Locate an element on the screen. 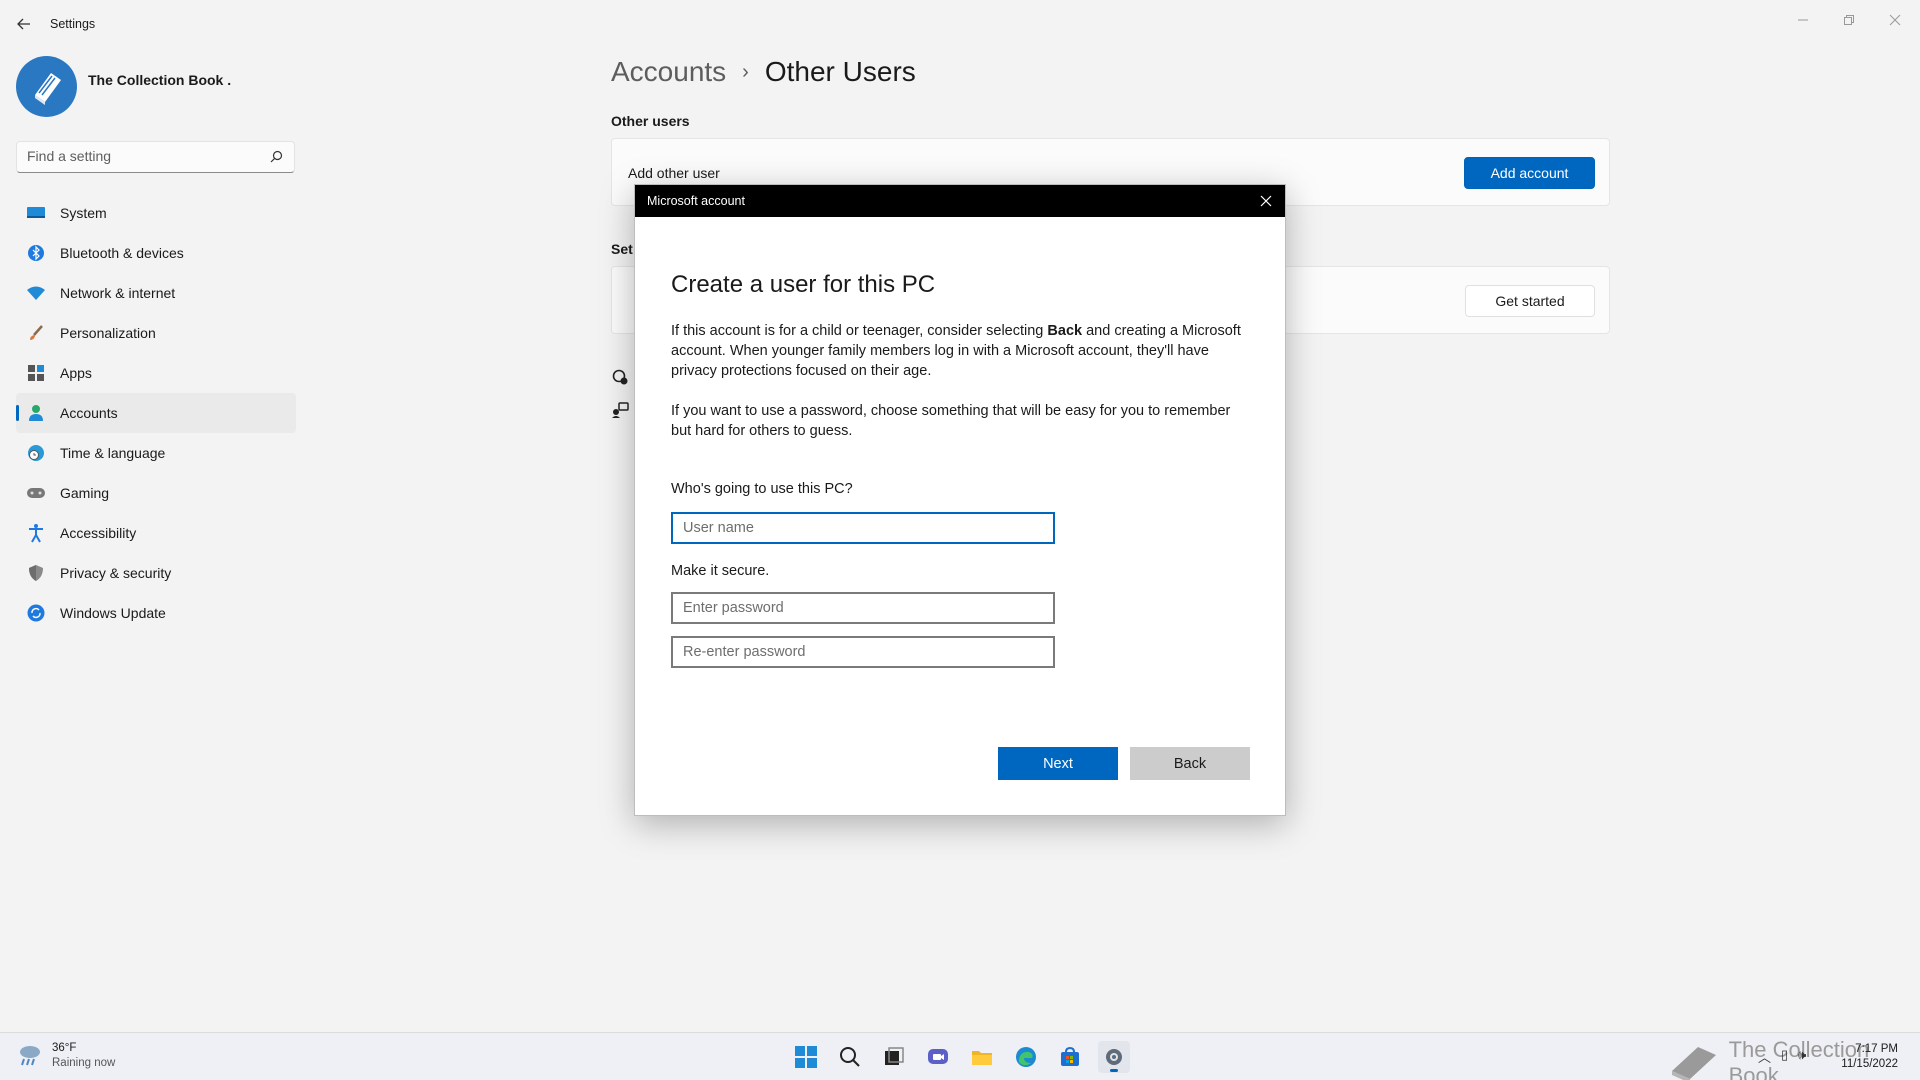  sidebar-item-label: Gaming is located at coordinates (85, 493).